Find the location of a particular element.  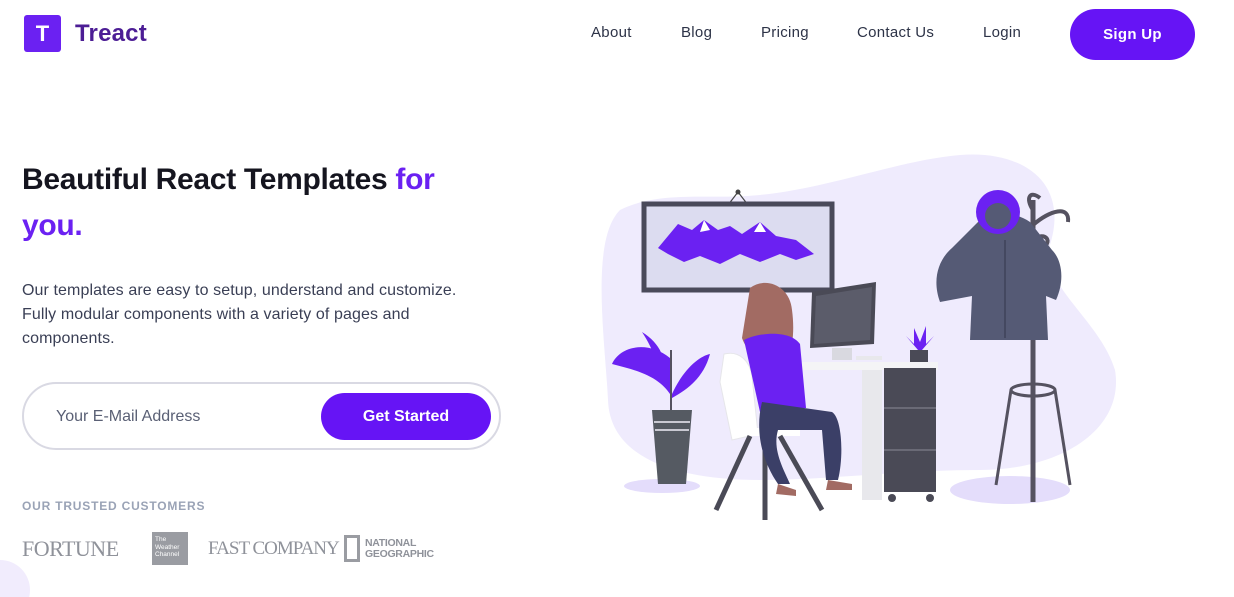

sign-up-button: Sign Up is located at coordinates (1132, 34).